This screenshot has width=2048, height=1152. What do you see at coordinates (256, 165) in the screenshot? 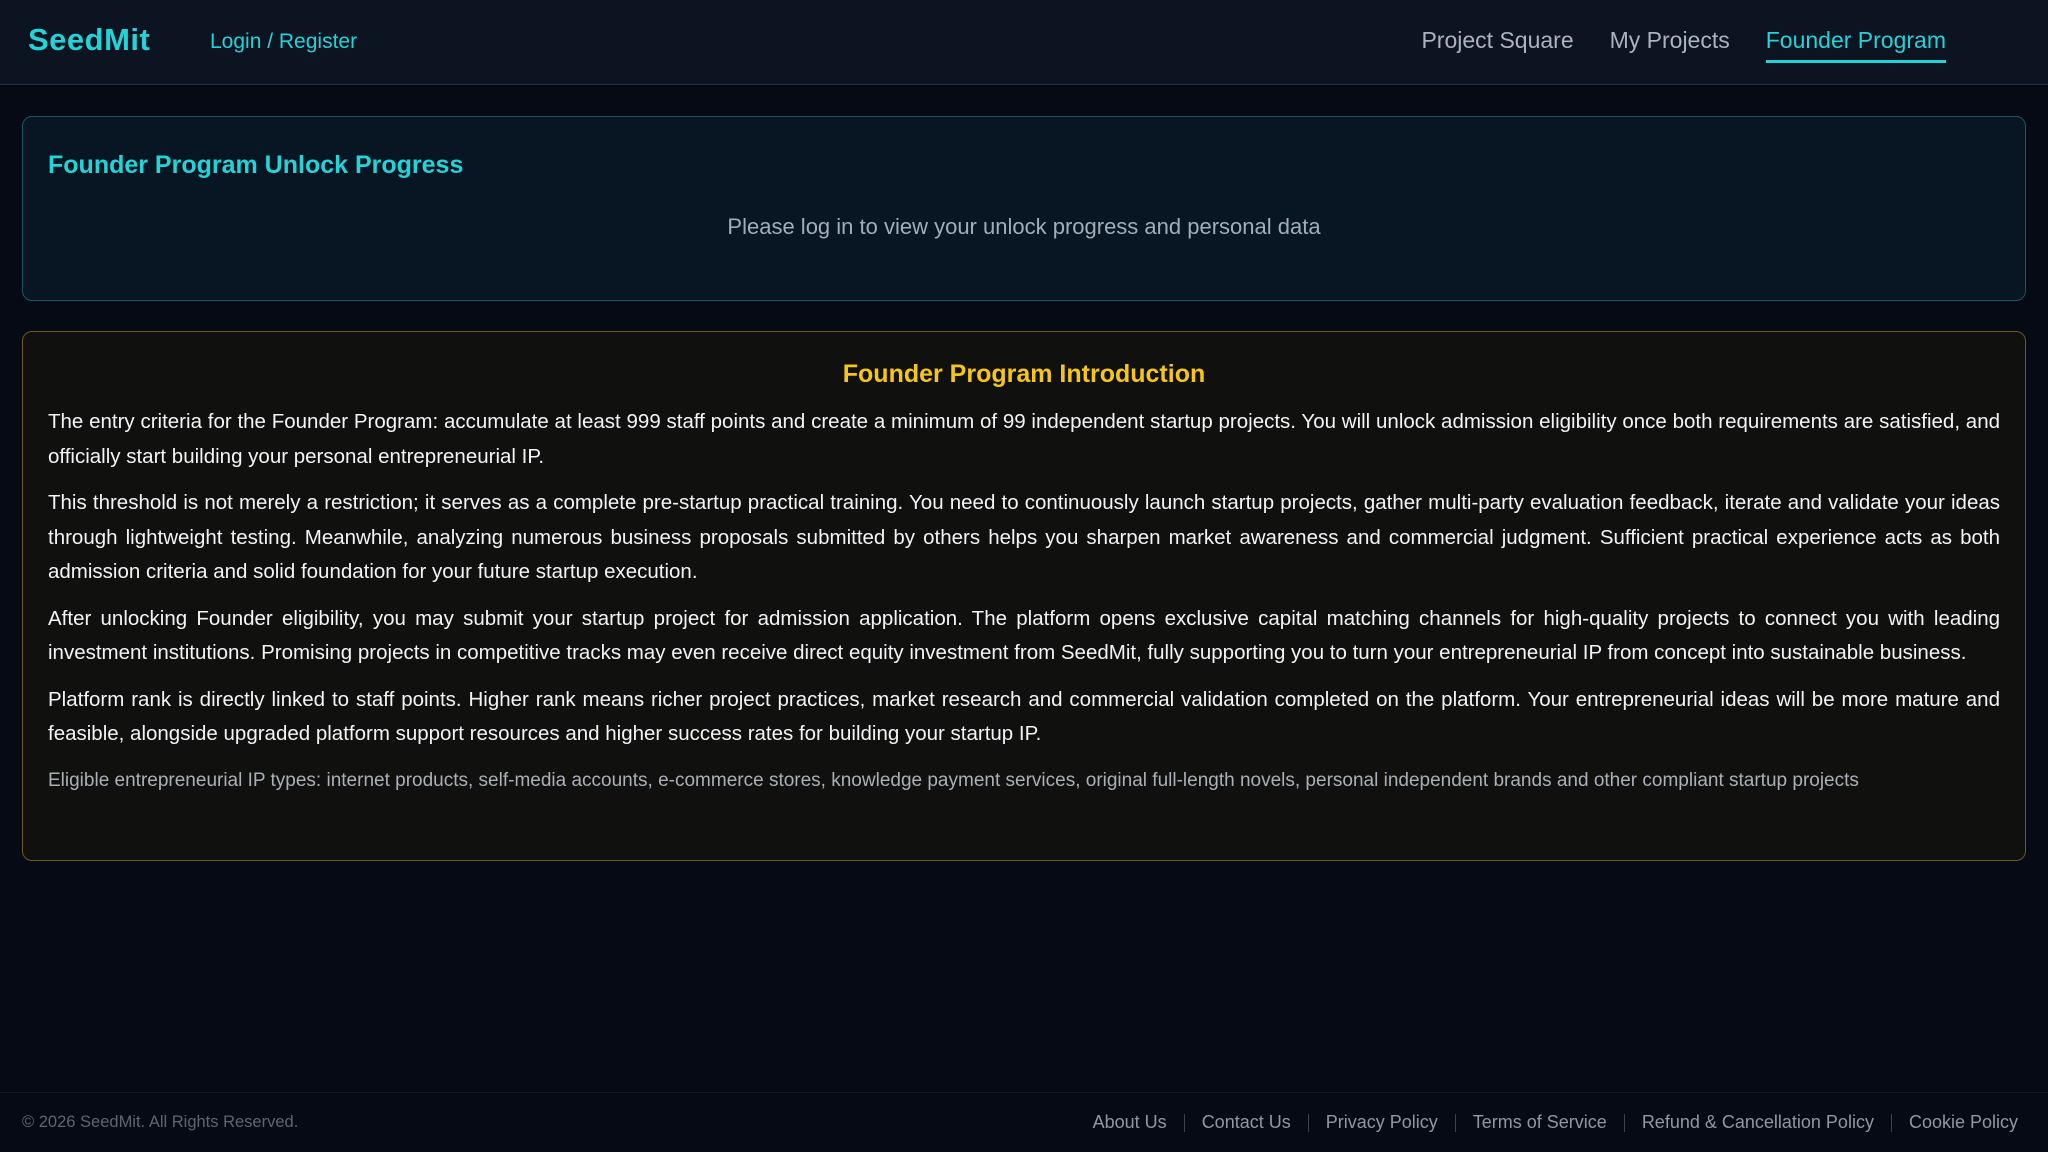
I see `unlock-progress-title: Founder Program Unlock Progress` at bounding box center [256, 165].